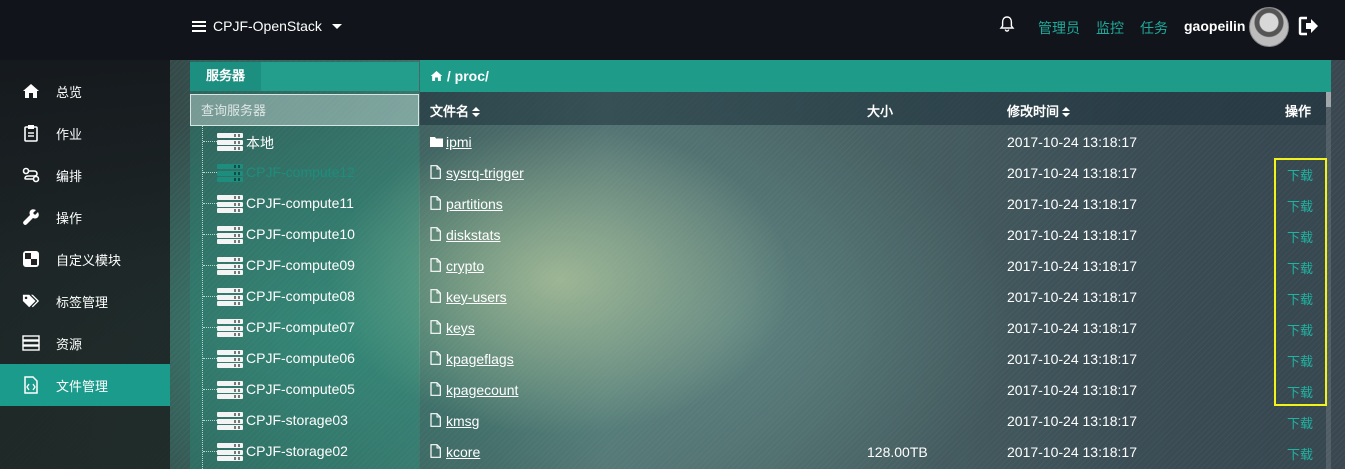 This screenshot has width=1345, height=469. Describe the element at coordinates (873, 203) in the screenshot. I see `file-row: partitions 2017-10-24 13:18:17 下载` at that location.